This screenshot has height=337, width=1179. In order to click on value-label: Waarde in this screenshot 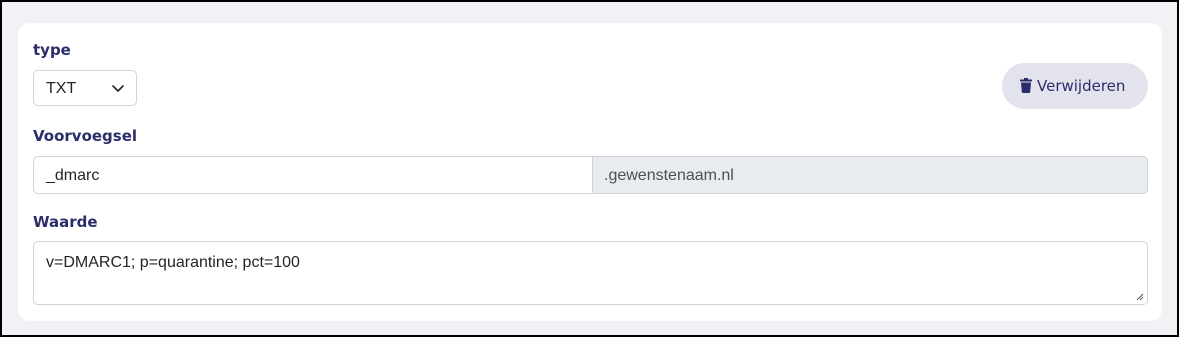, I will do `click(65, 222)`.